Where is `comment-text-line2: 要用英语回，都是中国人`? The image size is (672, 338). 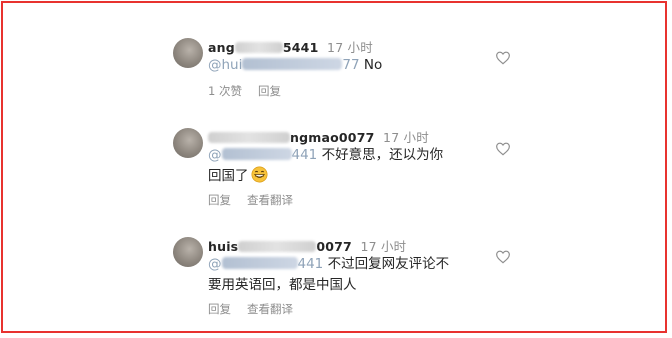 comment-text-line2: 要用英语回，都是中国人 is located at coordinates (282, 285).